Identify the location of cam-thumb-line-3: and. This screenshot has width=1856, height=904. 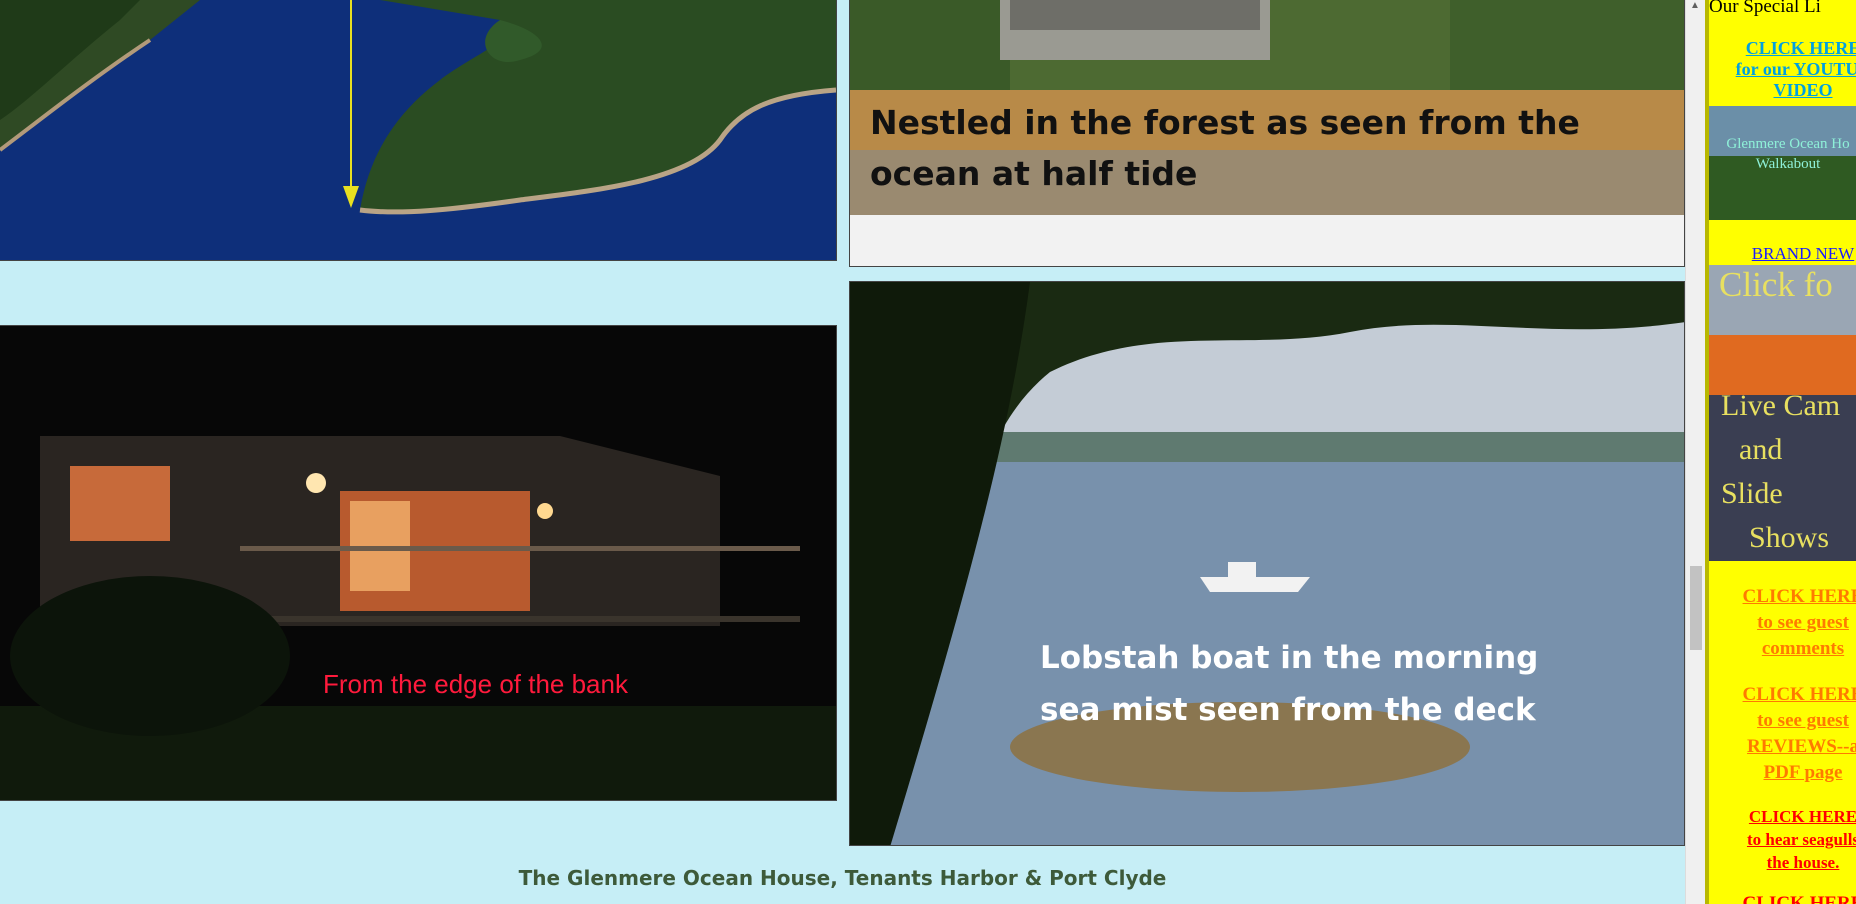
(1761, 449).